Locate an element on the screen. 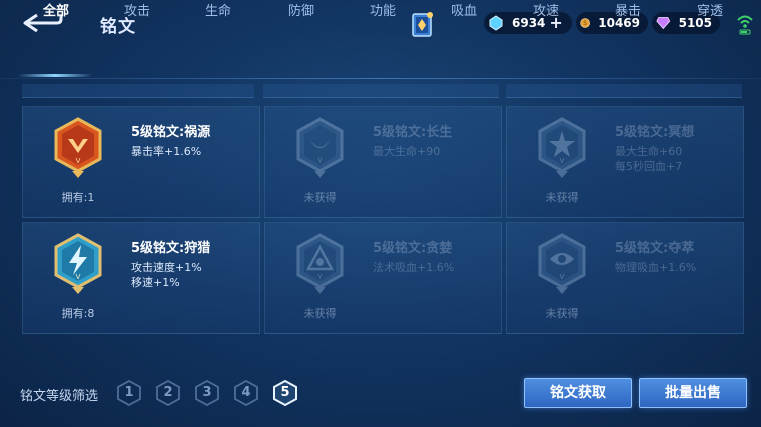 The image size is (761, 427). rune-stat: 攻击速度+1% is located at coordinates (166, 267).